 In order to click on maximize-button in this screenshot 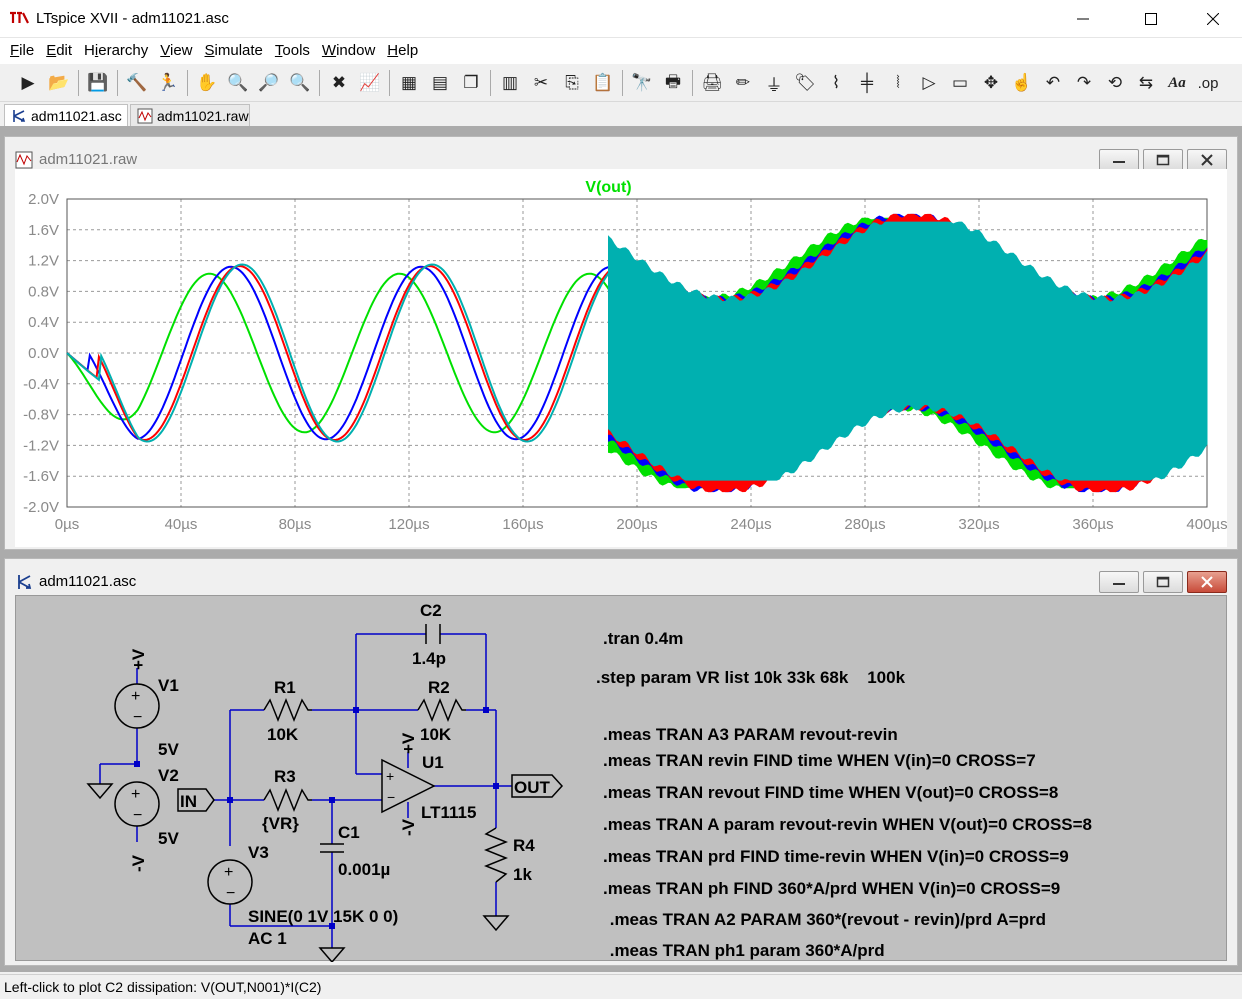, I will do `click(1151, 19)`.